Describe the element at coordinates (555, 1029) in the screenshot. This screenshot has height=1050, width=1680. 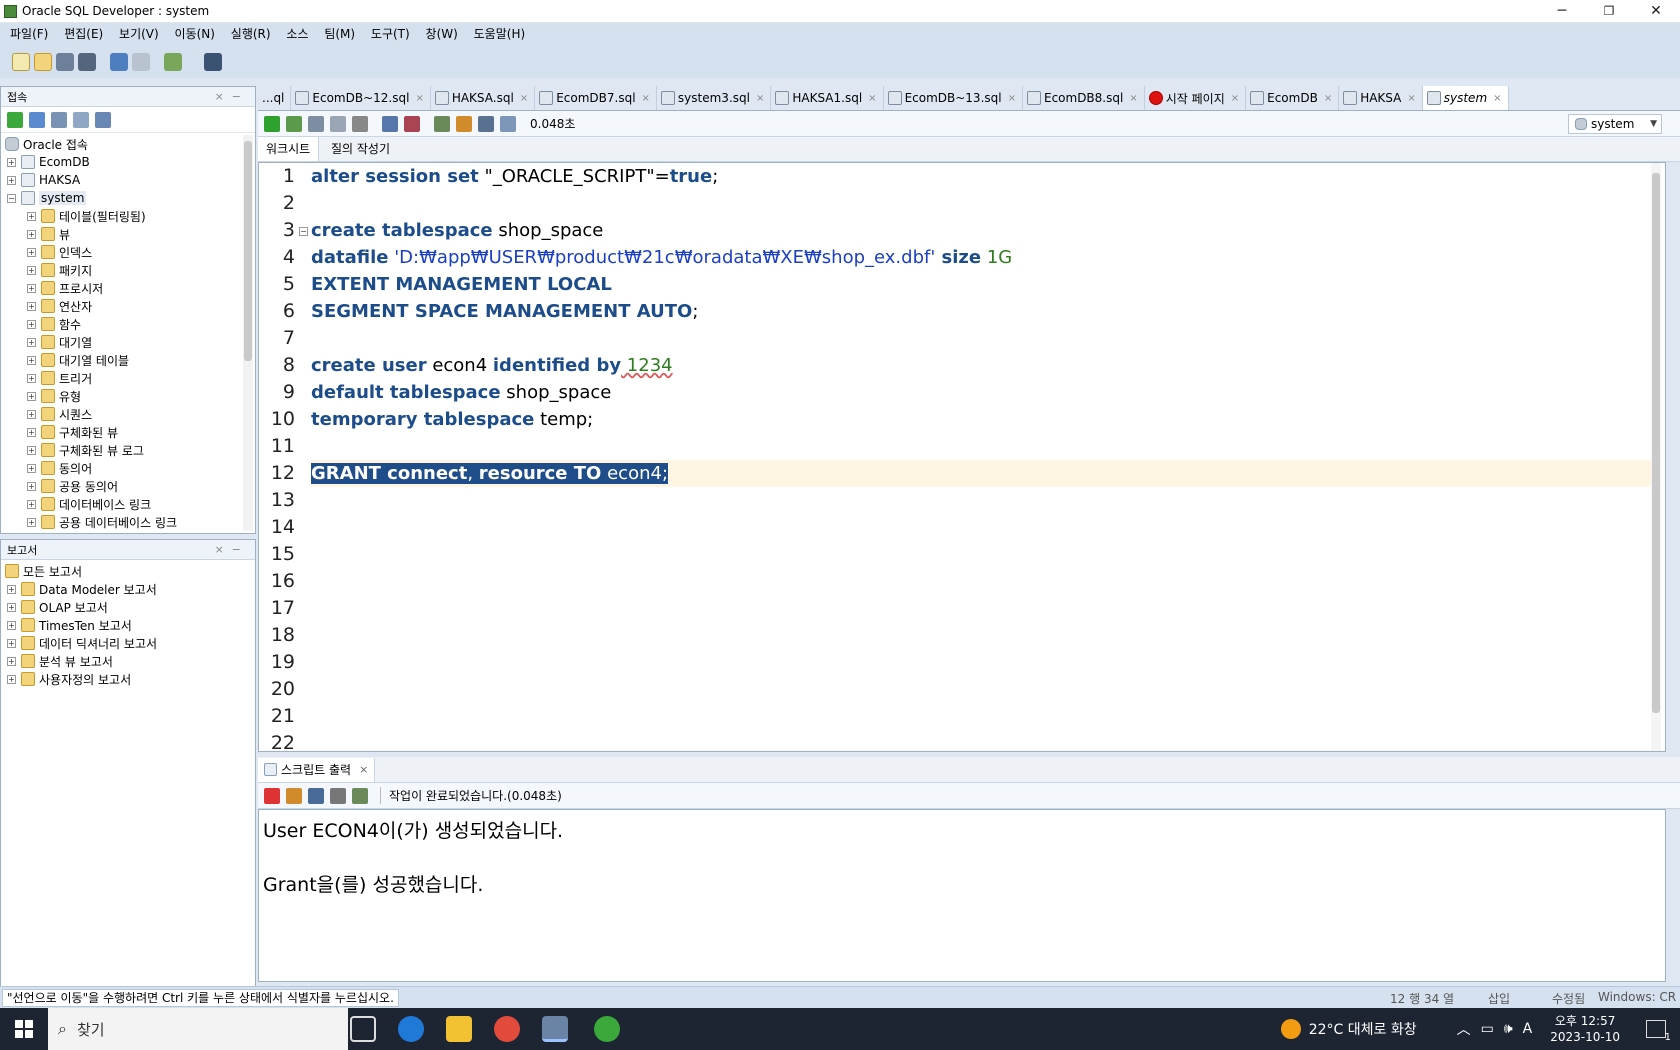
I see `sql-developer-taskbar-icon` at that location.